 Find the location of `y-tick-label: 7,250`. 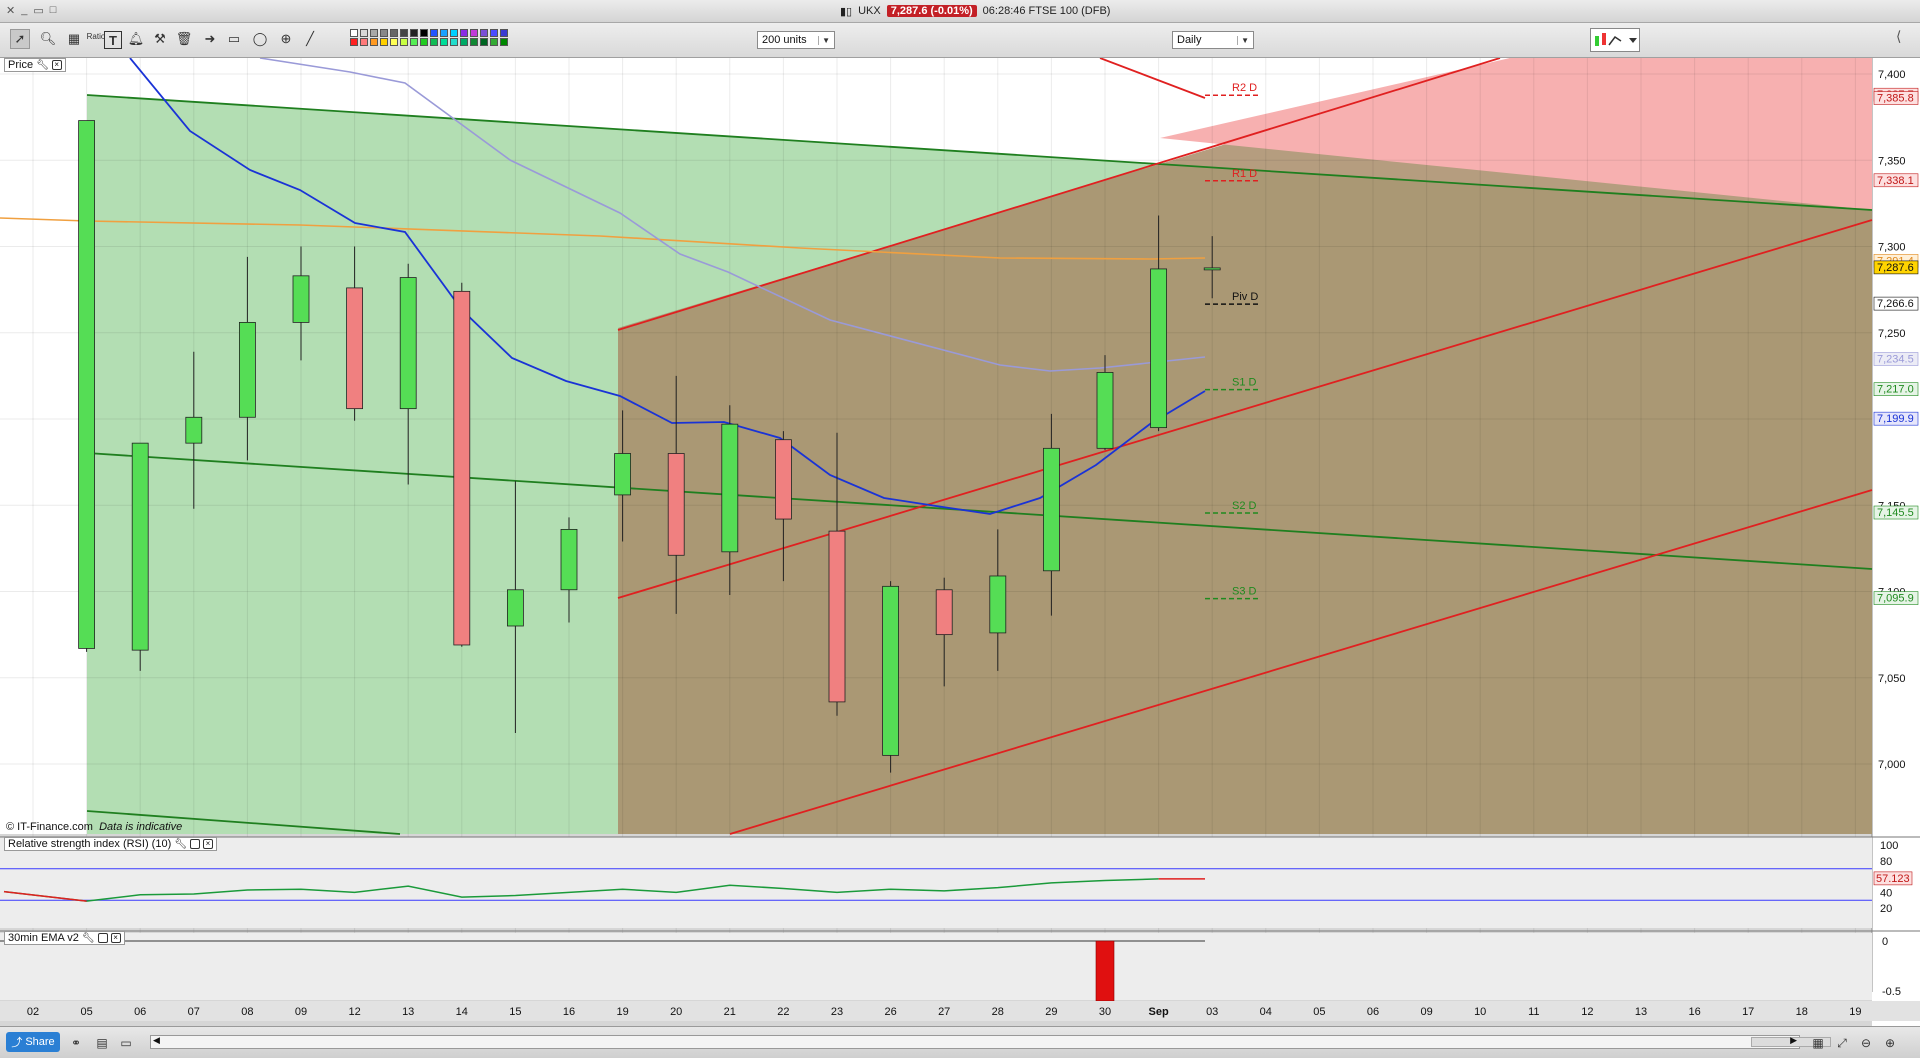

y-tick-label: 7,250 is located at coordinates (1892, 334).